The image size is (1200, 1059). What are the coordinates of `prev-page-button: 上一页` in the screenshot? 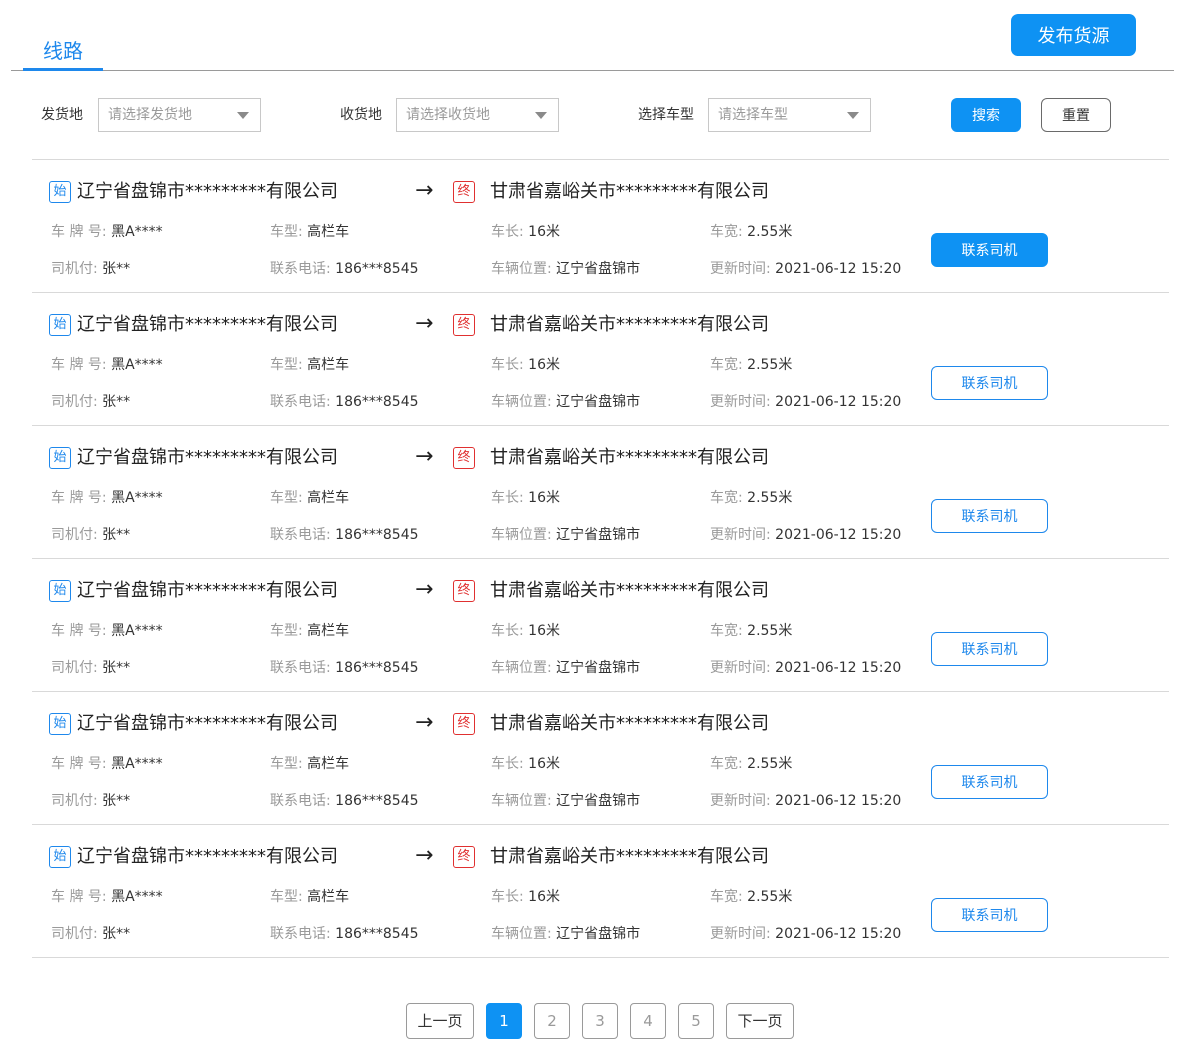 It's located at (440, 1021).